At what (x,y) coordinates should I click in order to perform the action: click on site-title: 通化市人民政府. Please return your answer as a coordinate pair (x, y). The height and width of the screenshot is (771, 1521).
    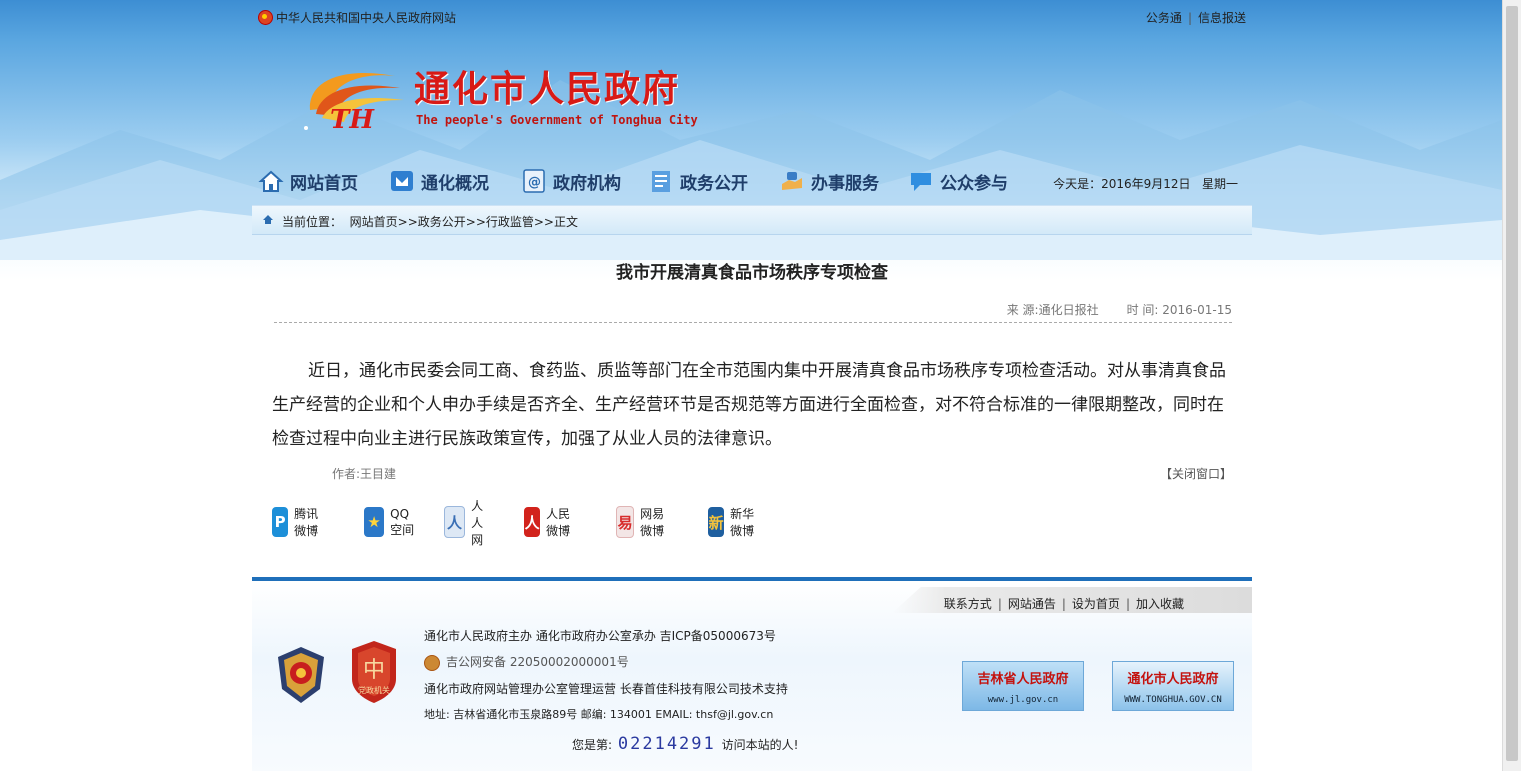
    Looking at the image, I should click on (547, 89).